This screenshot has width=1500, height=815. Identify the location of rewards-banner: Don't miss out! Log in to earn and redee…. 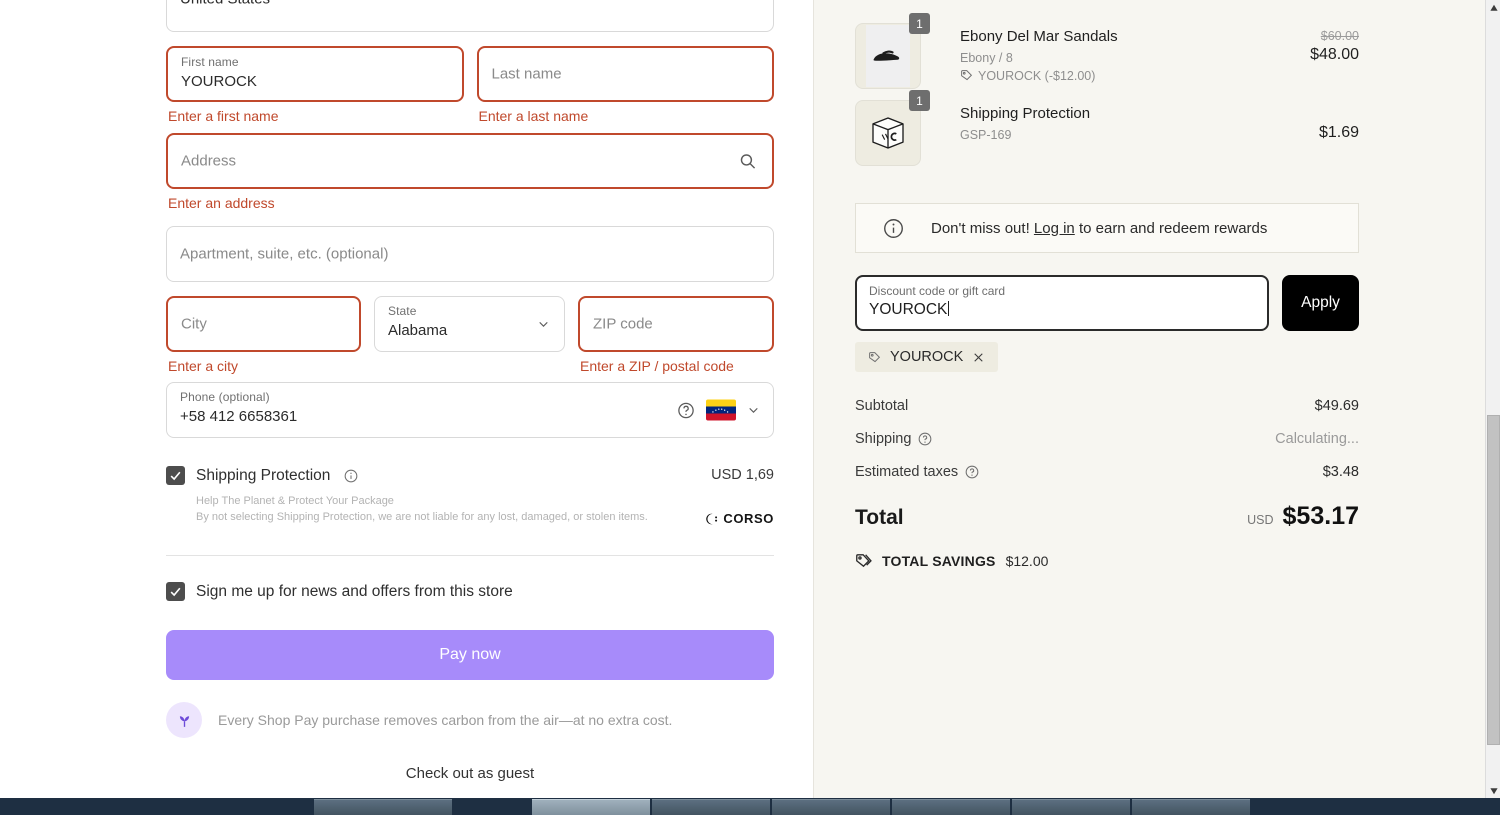
(1107, 228).